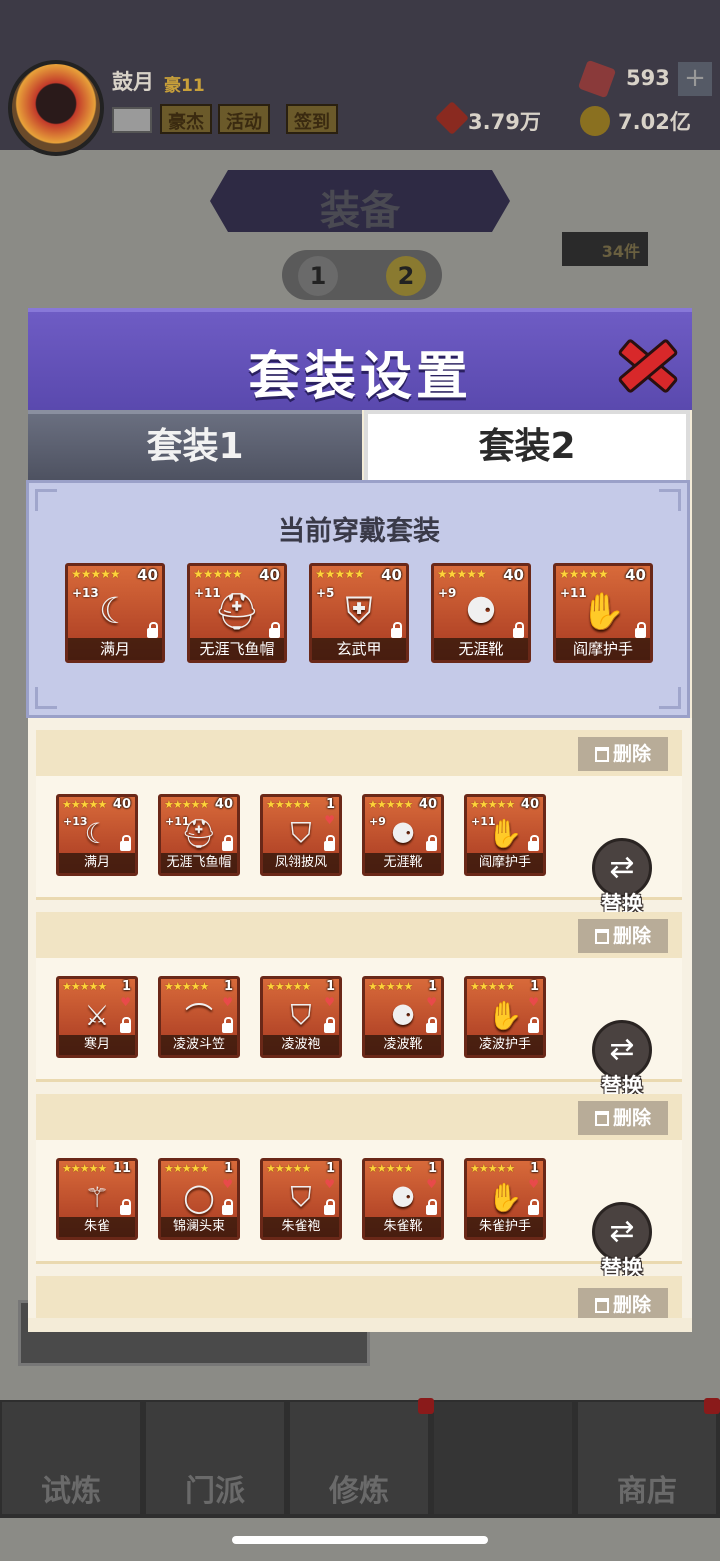 This screenshot has width=720, height=1561. Describe the element at coordinates (505, 863) in the screenshot. I see `item-name: 阎摩护手` at that location.